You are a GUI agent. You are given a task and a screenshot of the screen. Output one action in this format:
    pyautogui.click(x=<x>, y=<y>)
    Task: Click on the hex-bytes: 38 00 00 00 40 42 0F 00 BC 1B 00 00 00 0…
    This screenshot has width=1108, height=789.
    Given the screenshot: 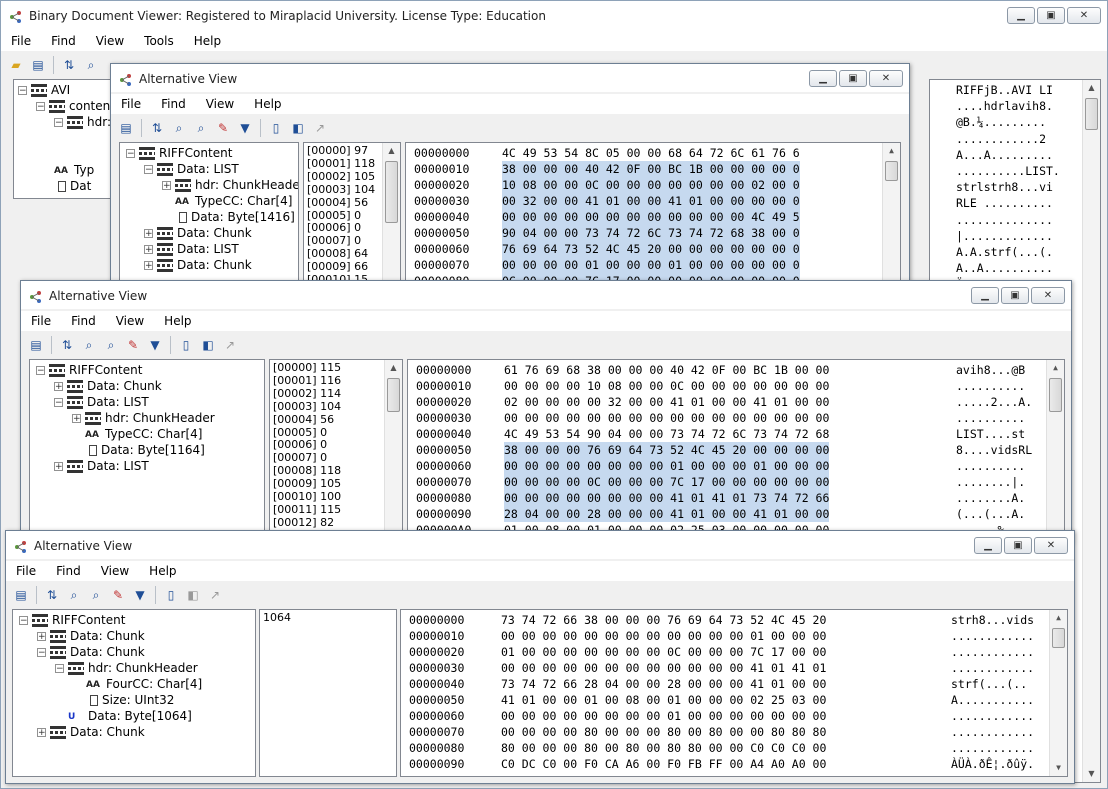 What is the action you would take?
    pyautogui.click(x=651, y=169)
    